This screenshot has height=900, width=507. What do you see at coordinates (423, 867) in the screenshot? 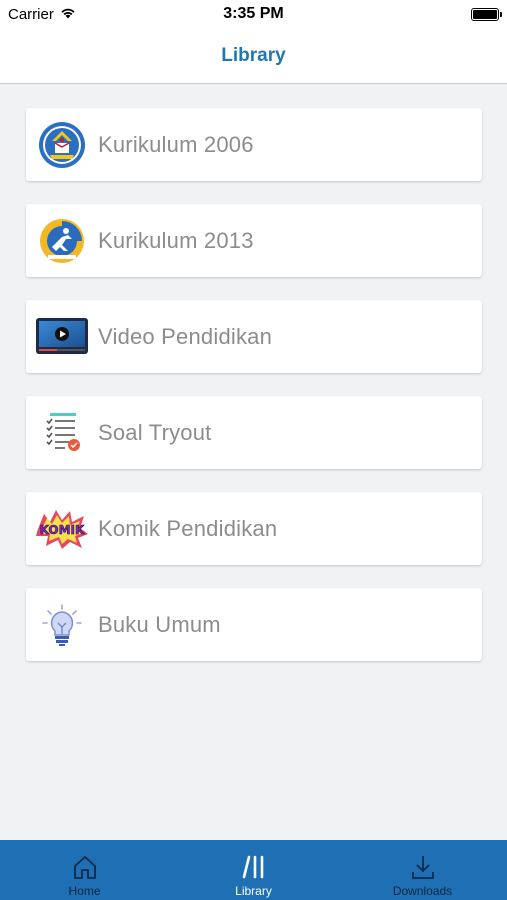
I see `download-icon` at bounding box center [423, 867].